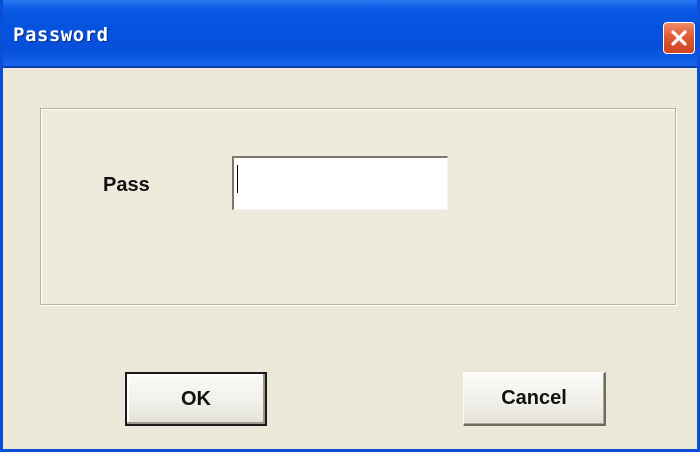 The width and height of the screenshot is (700, 452). What do you see at coordinates (340, 183) in the screenshot?
I see `password-input` at bounding box center [340, 183].